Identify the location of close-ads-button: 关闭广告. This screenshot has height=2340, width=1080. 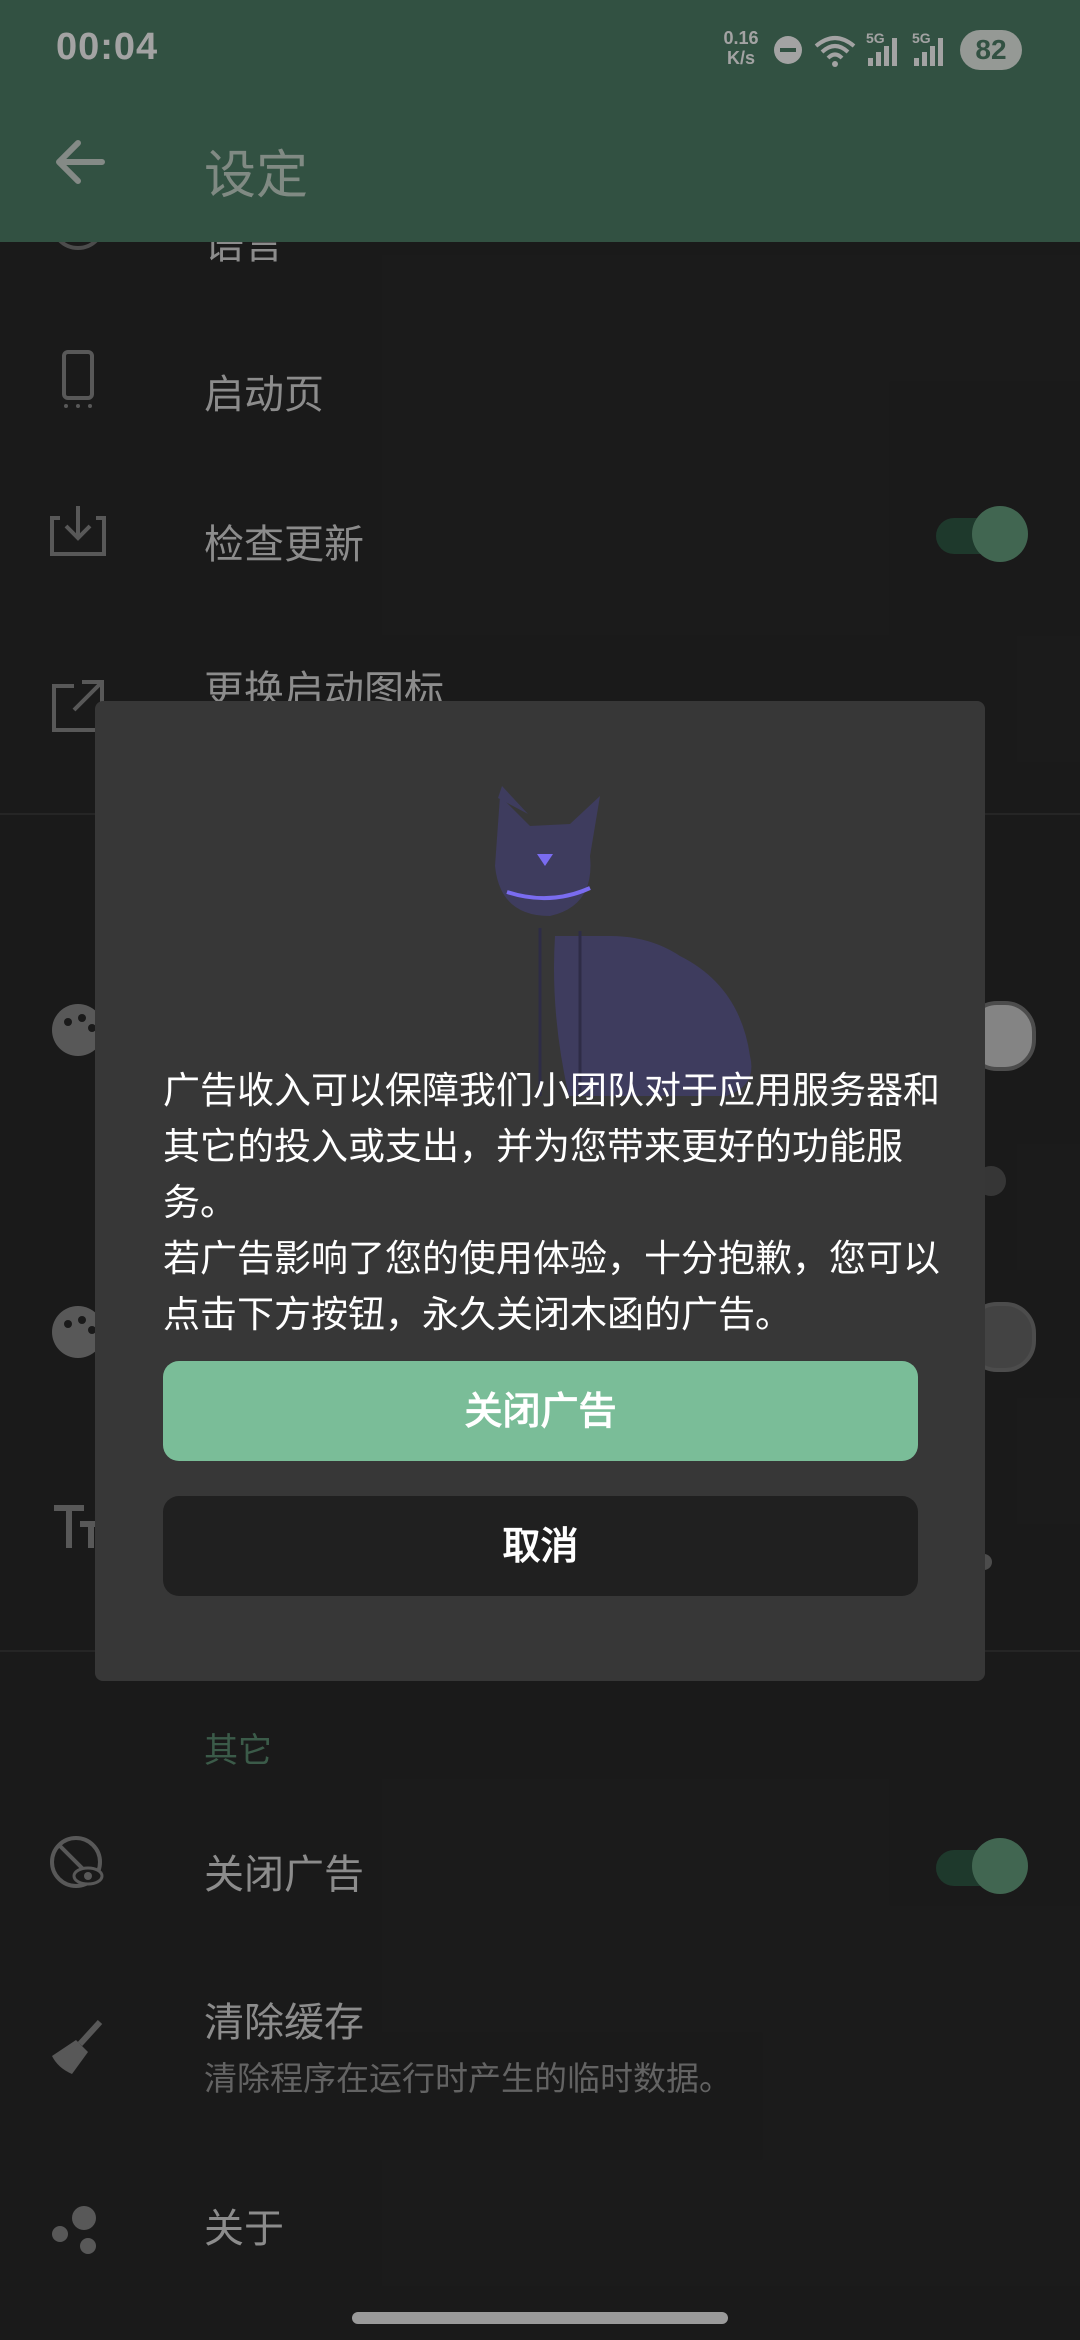
(540, 1411).